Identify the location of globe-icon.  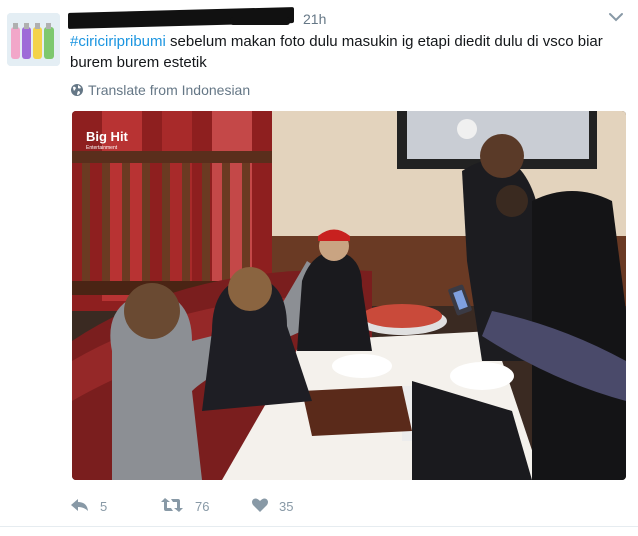
(77, 90).